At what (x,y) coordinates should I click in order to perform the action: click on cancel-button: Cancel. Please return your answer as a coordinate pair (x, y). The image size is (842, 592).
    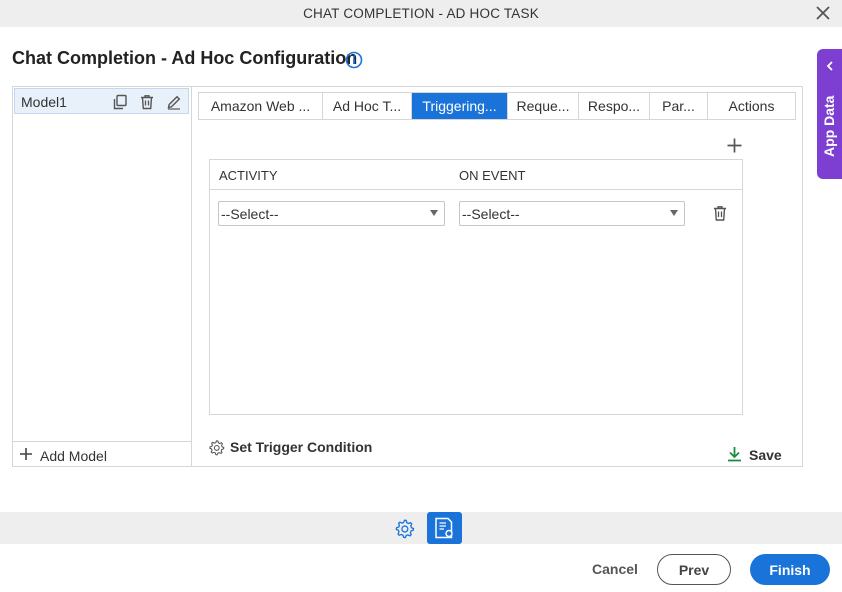
    Looking at the image, I should click on (615, 569).